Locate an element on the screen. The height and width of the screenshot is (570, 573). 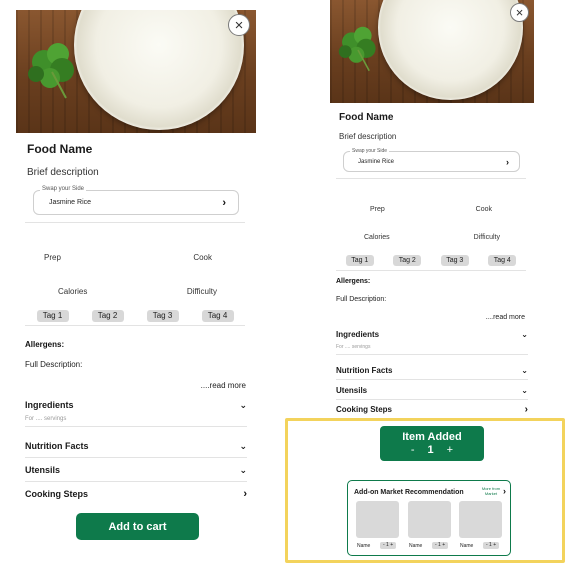
quantity-value: 1 is located at coordinates (430, 450).